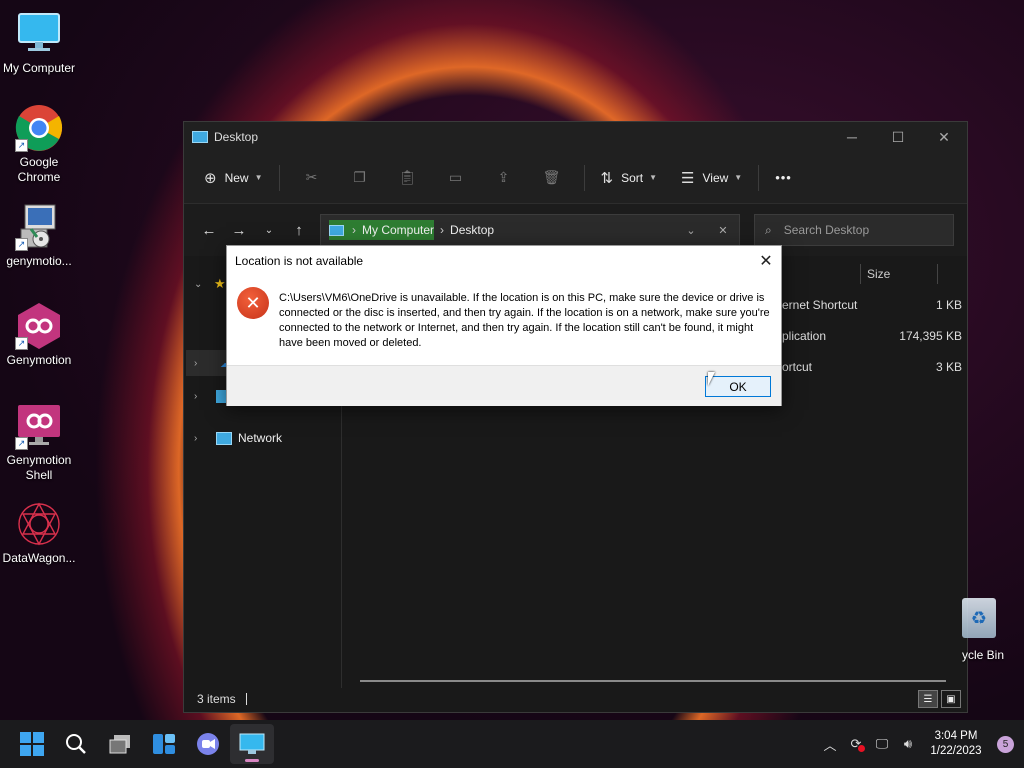 The height and width of the screenshot is (768, 1024). Describe the element at coordinates (851, 274) in the screenshot. I see `column-headers: e Size` at that location.